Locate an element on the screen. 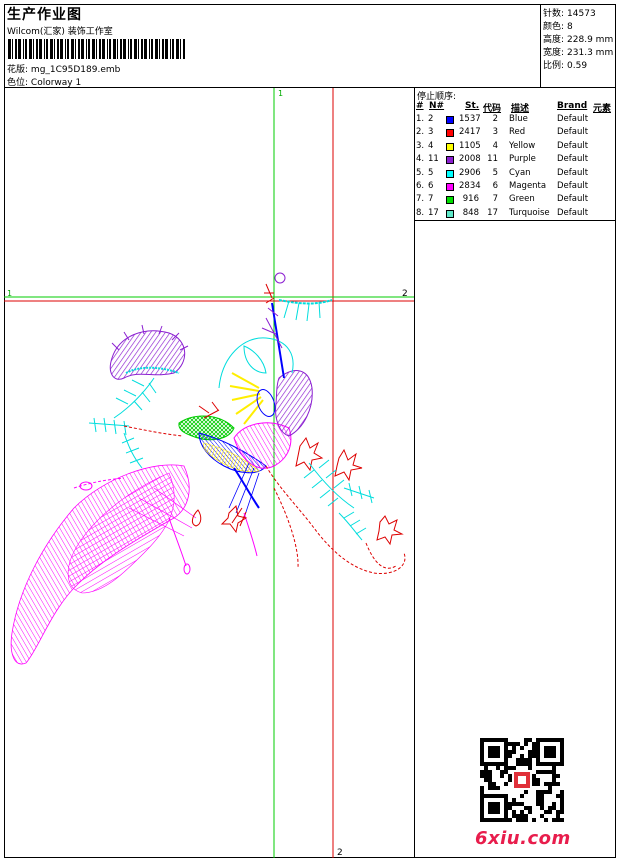  table-row: 4. 11 2008 11 Purple Default is located at coordinates (515, 160).